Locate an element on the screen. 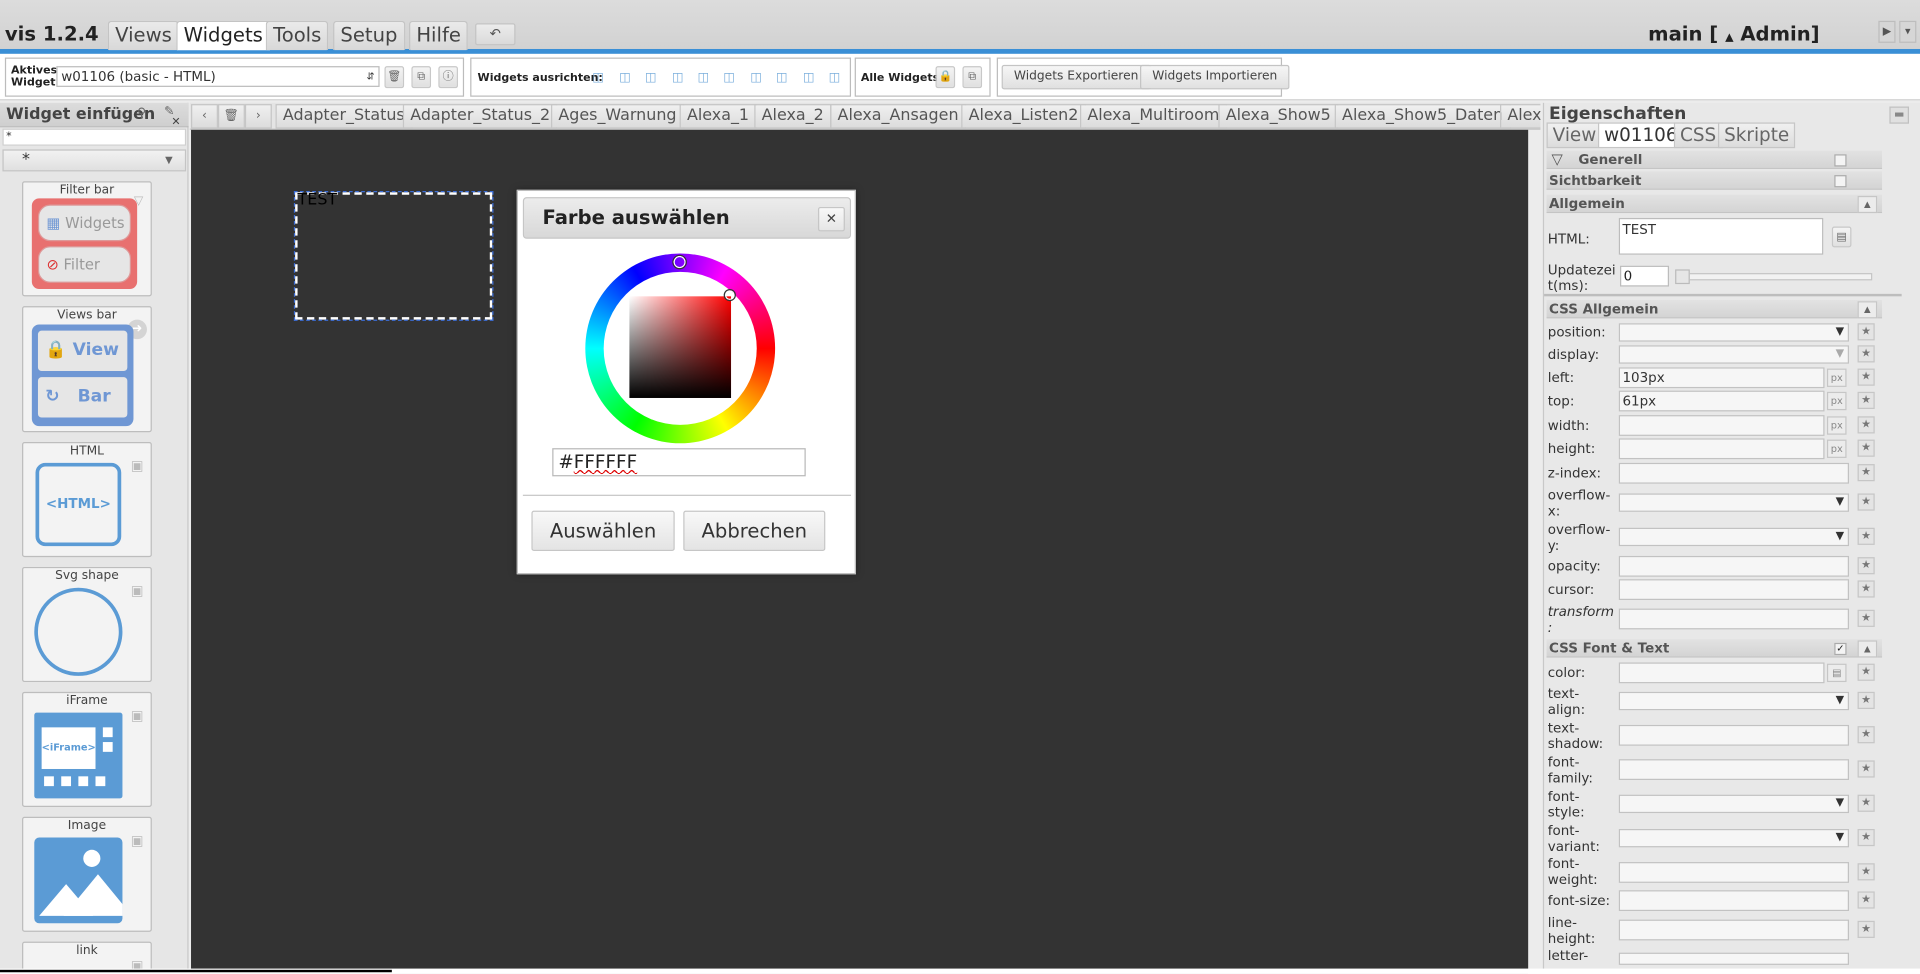  selected-widget: TEST is located at coordinates (393, 256).